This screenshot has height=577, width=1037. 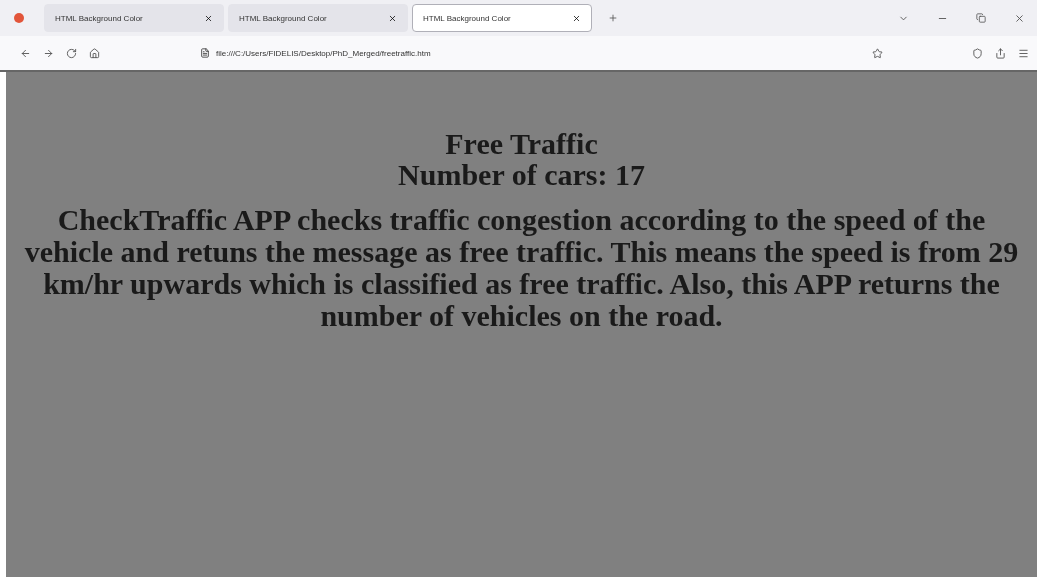 What do you see at coordinates (25, 53) in the screenshot?
I see `back-icon` at bounding box center [25, 53].